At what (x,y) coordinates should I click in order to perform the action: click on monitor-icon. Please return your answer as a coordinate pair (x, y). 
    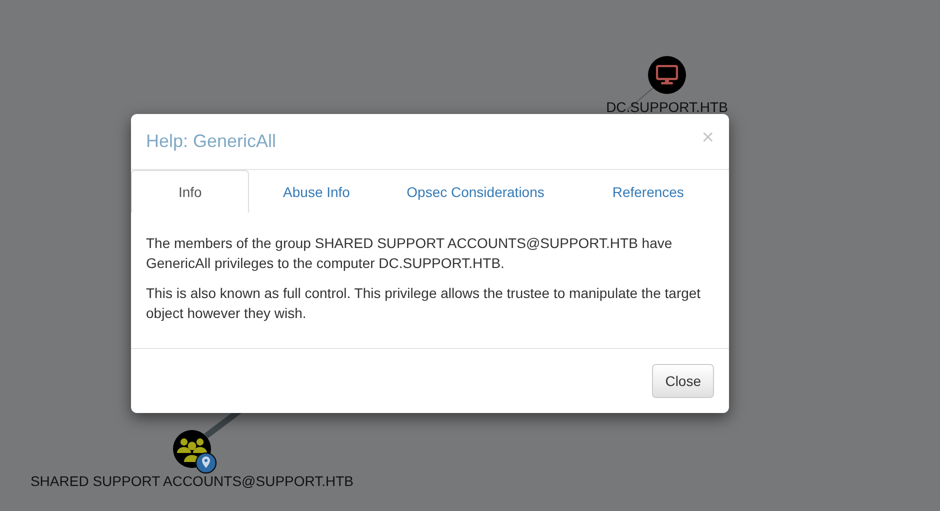
    Looking at the image, I should click on (667, 75).